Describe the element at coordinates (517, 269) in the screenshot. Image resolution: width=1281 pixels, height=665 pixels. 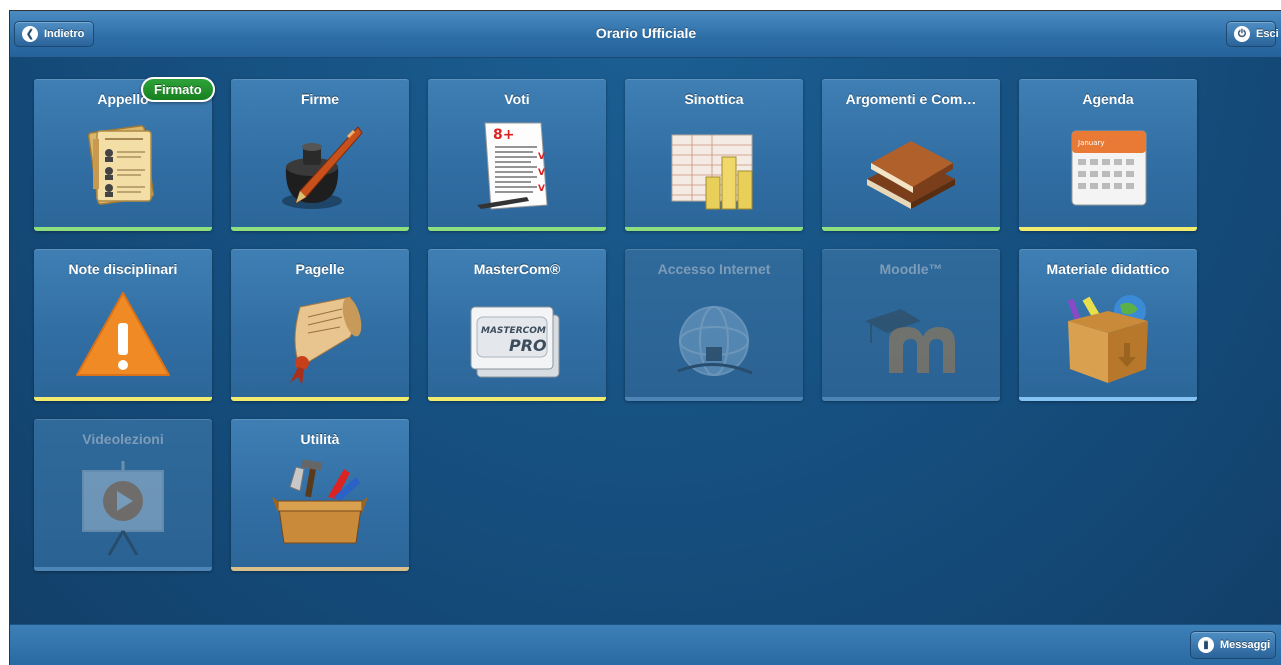
I see `tile-label: MasterCom®` at that location.